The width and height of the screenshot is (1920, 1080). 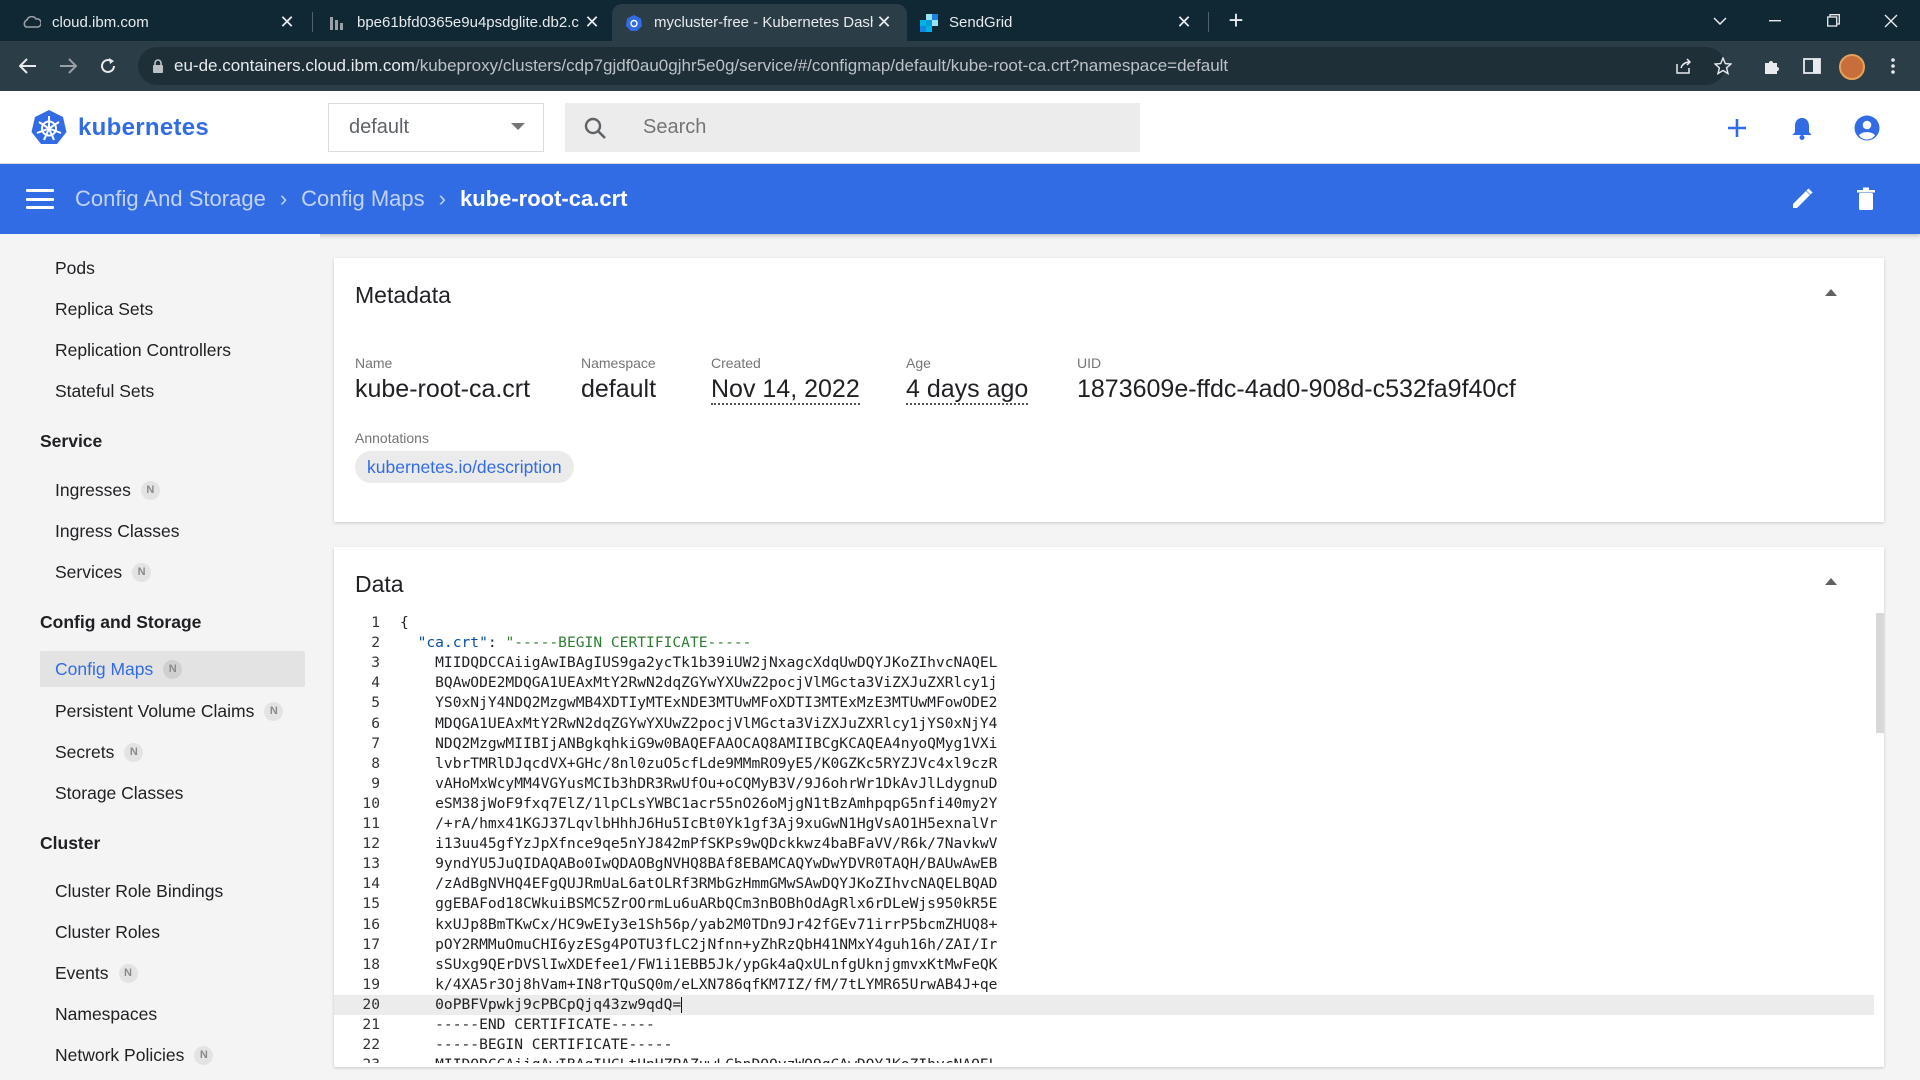 What do you see at coordinates (1880, 673) in the screenshot?
I see `editor-scrollbar` at bounding box center [1880, 673].